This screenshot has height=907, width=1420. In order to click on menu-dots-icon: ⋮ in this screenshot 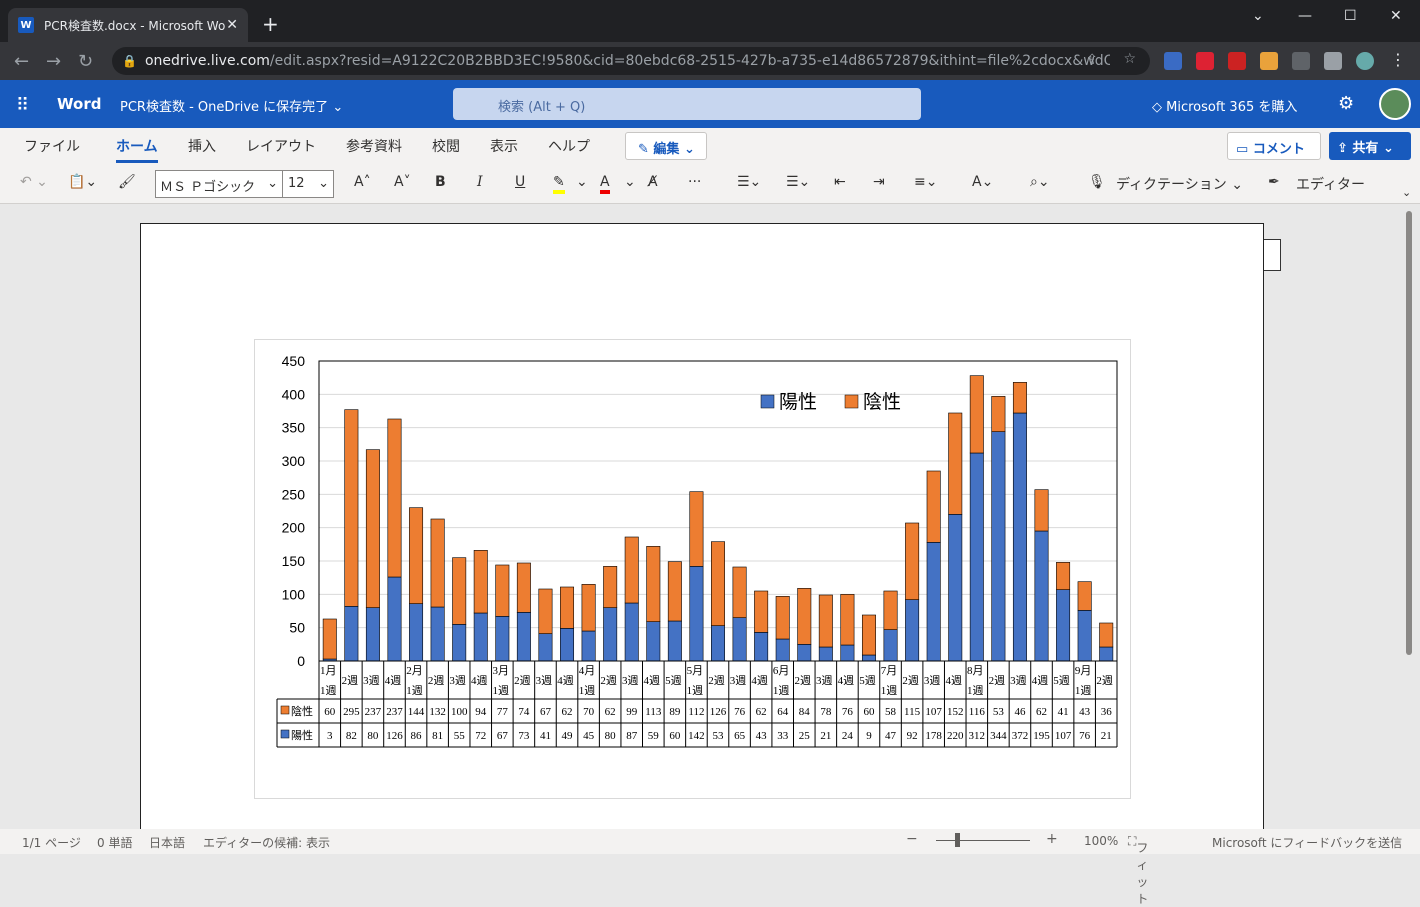, I will do `click(1399, 59)`.